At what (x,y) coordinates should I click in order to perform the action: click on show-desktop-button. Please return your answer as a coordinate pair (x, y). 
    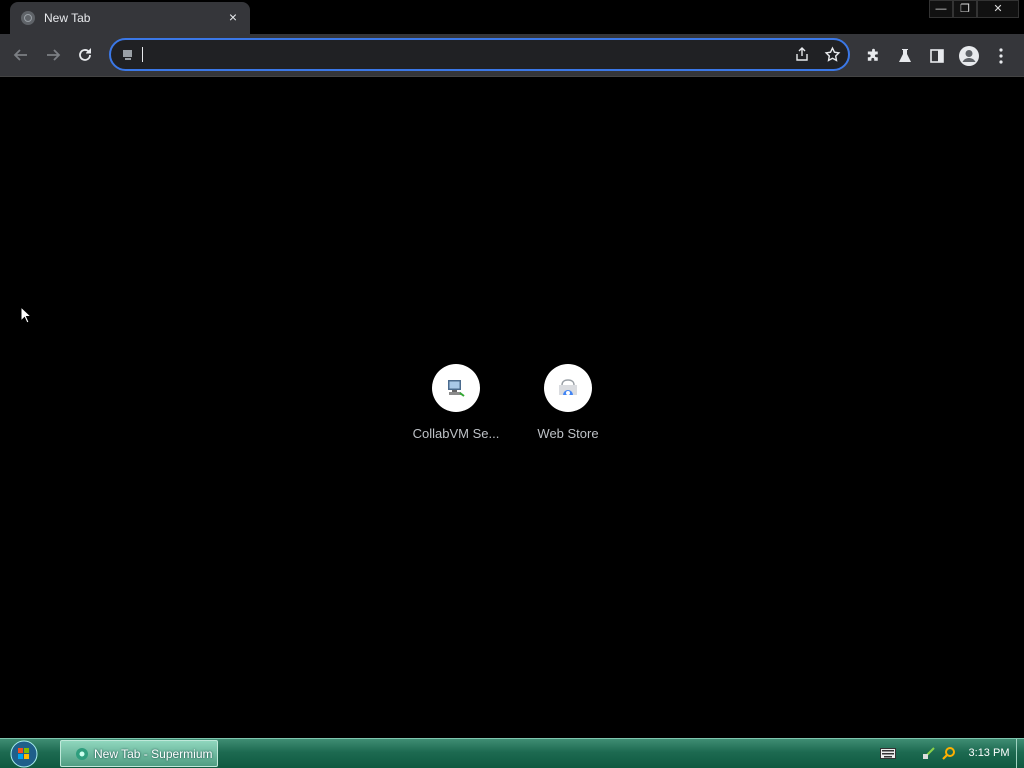
    Looking at the image, I should click on (1020, 753).